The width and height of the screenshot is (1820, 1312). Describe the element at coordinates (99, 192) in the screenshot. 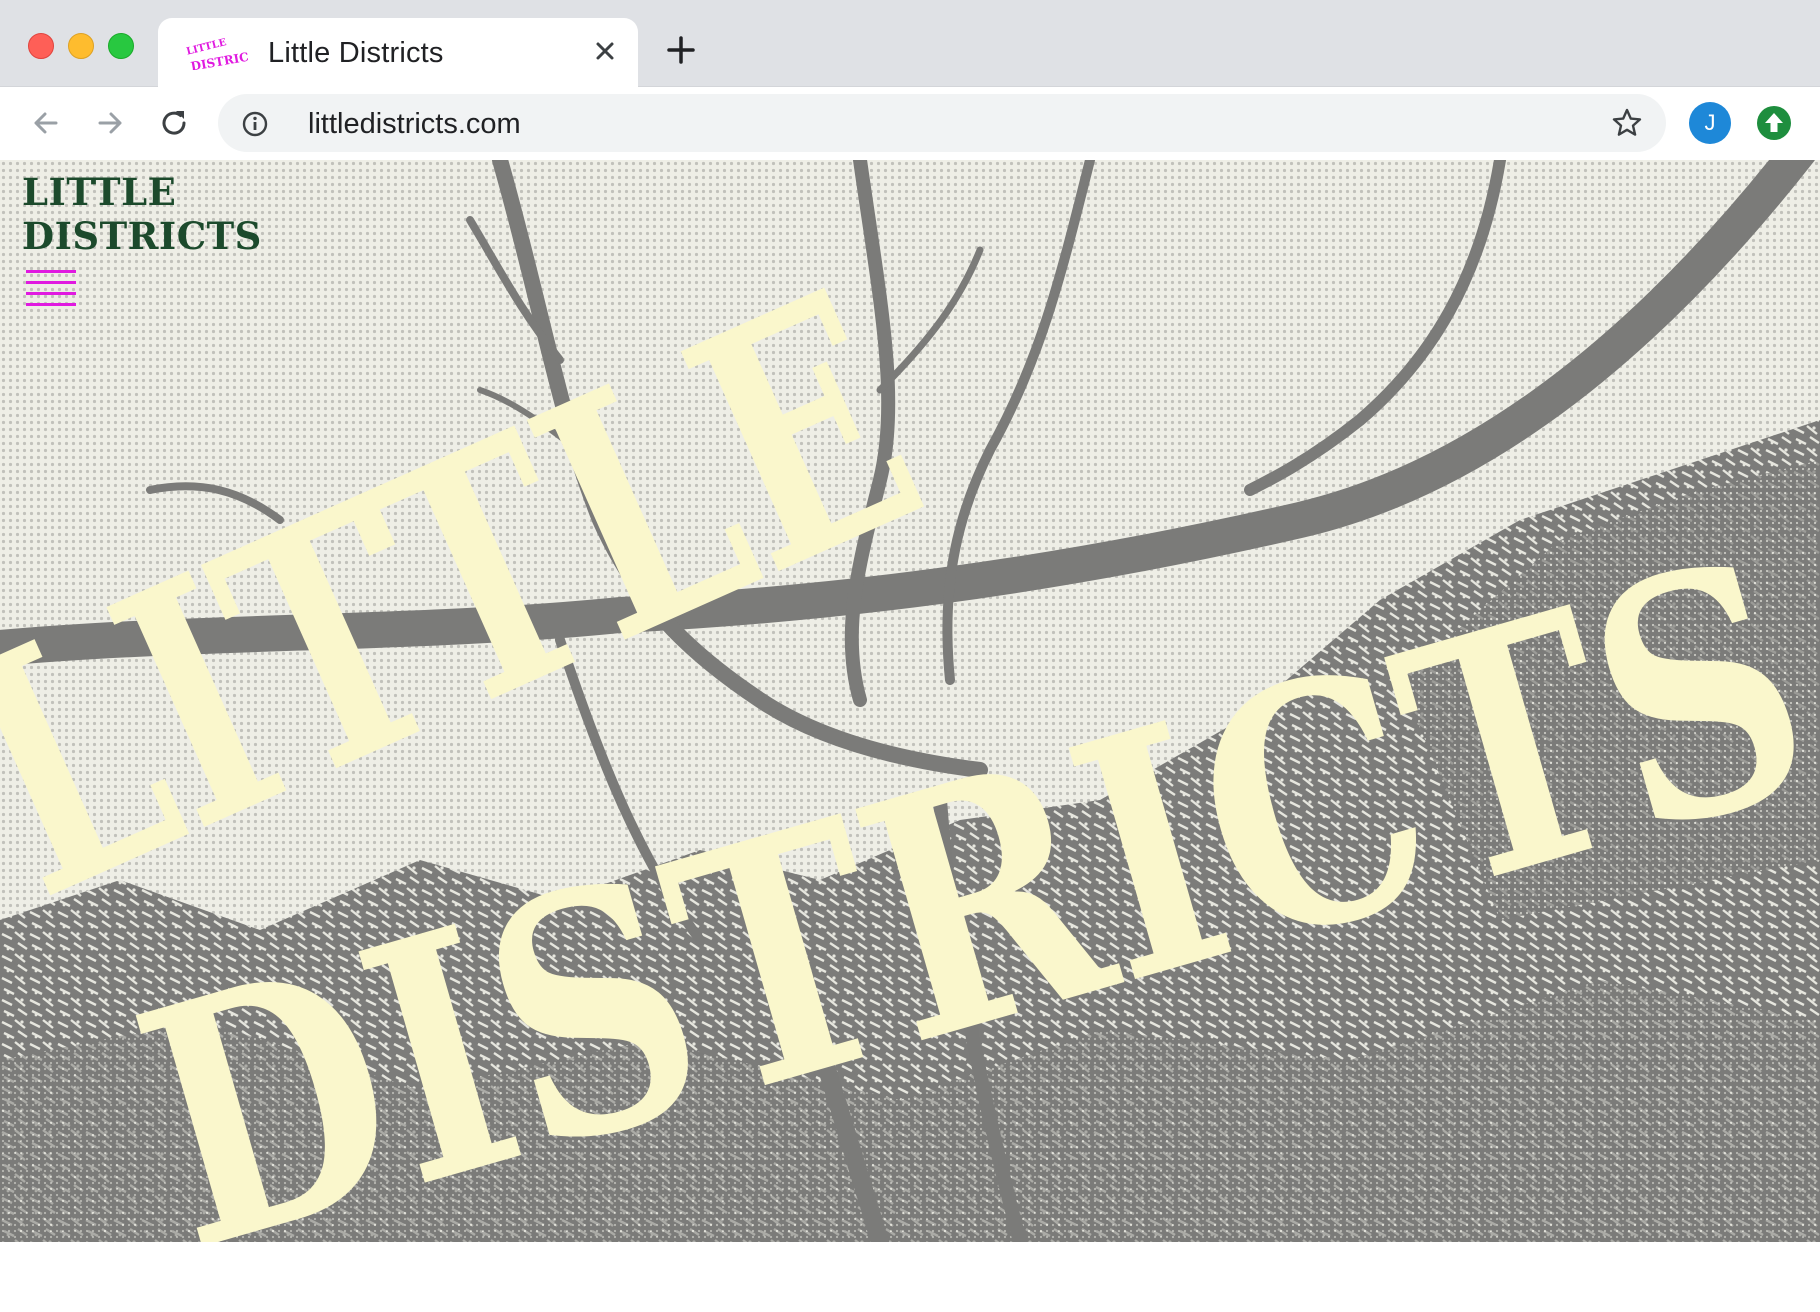

I see `site-logo-line-1: LITTLE` at that location.